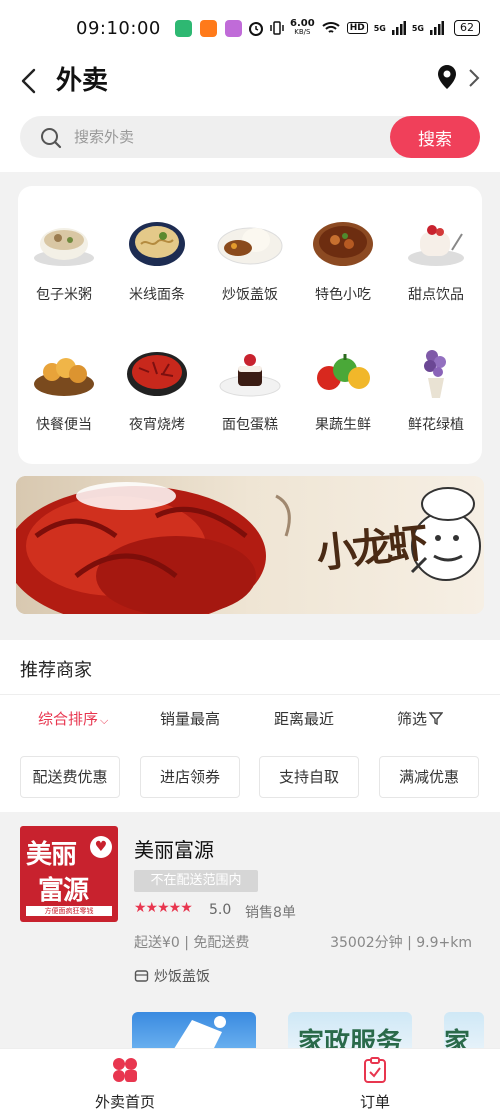 This screenshot has height=1116, width=500. I want to click on category-item: 果蔬生鲜, so click(343, 389).